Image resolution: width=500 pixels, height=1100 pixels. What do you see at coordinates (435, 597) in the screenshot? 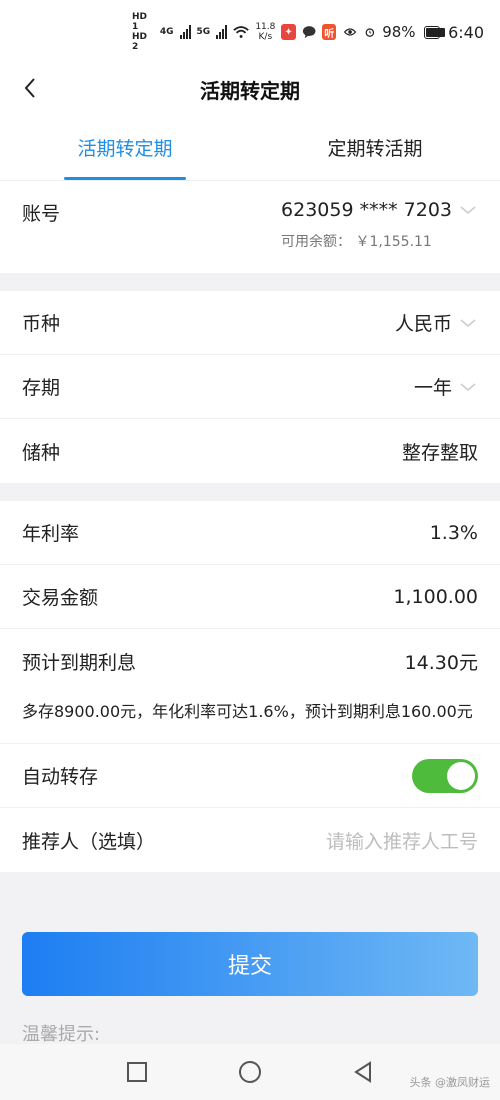
I see `amount-value: 1,100.00` at bounding box center [435, 597].